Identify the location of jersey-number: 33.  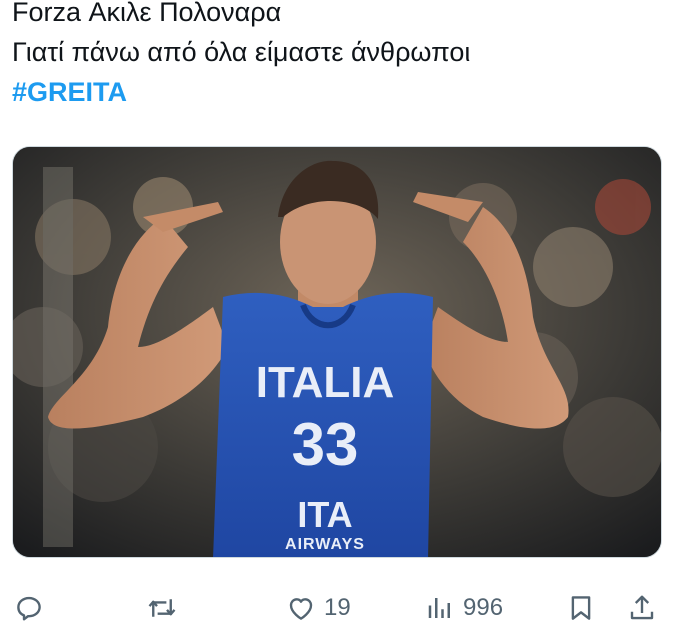
(325, 444).